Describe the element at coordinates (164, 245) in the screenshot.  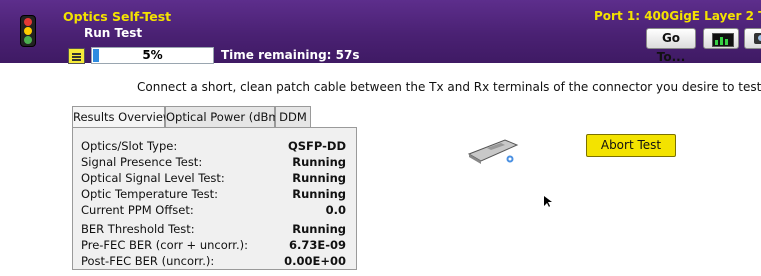
I see `result-label: Pre-FEC BER (corr + uncorr.):` at that location.